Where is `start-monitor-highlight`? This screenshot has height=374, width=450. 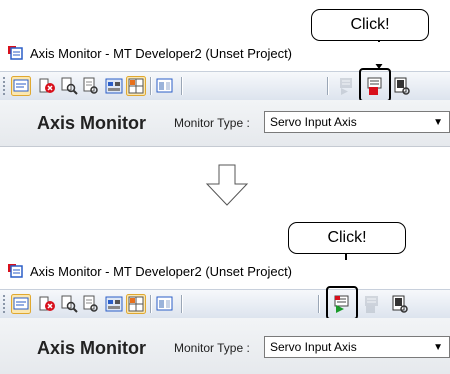
start-monitor-highlight is located at coordinates (342, 303).